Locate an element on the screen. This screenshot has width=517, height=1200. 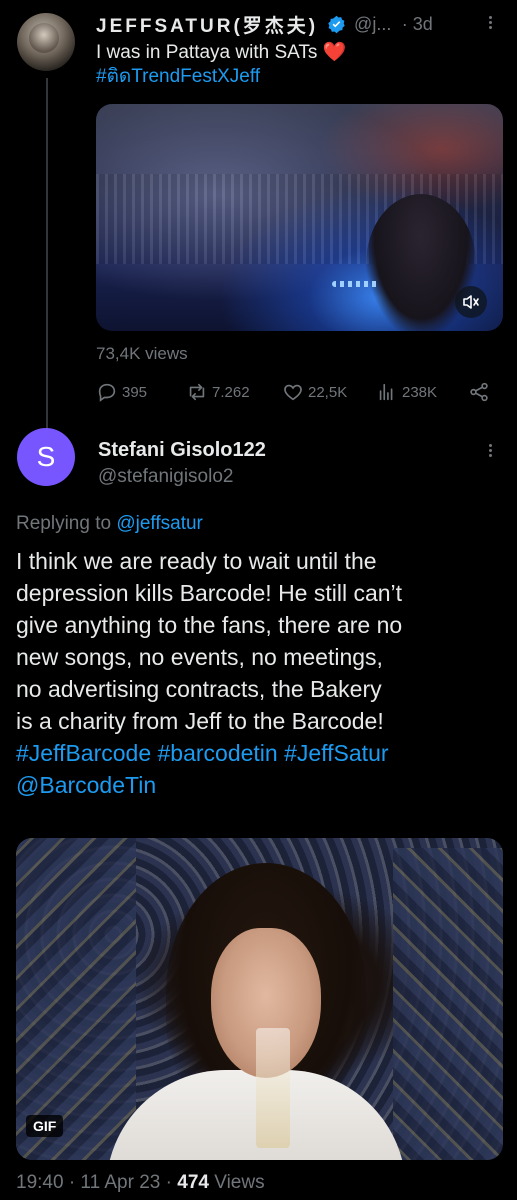
video-player is located at coordinates (299, 217).